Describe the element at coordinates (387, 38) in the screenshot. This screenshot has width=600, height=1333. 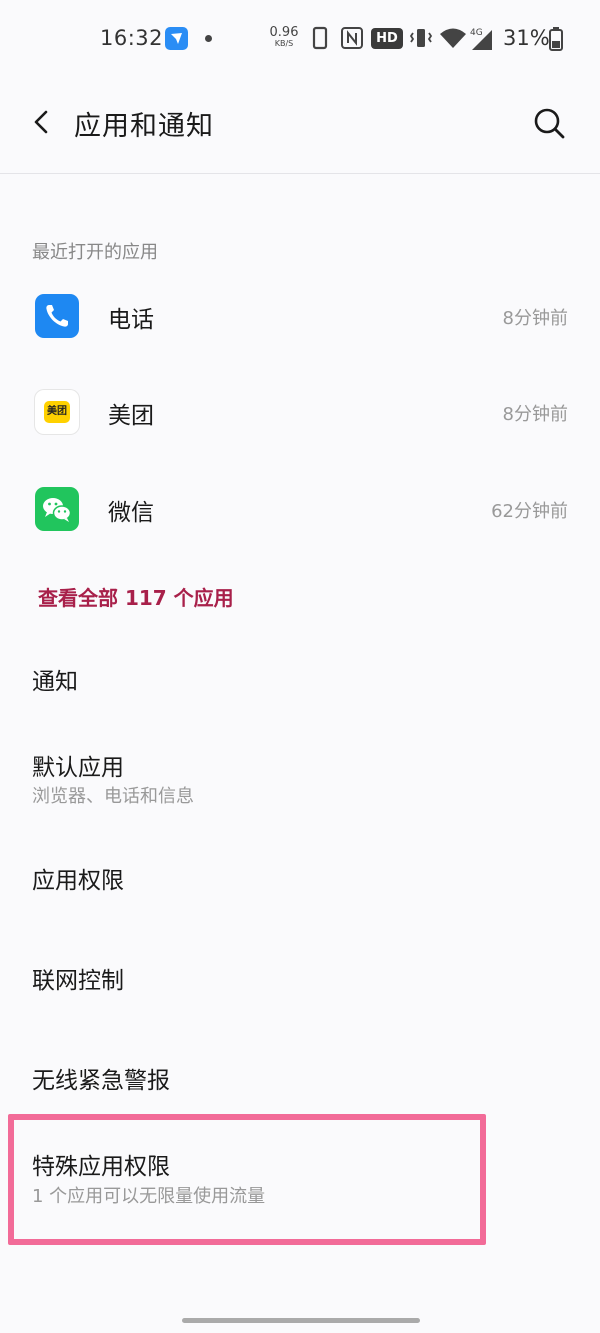
I see `hd-voice-icon: HD` at that location.